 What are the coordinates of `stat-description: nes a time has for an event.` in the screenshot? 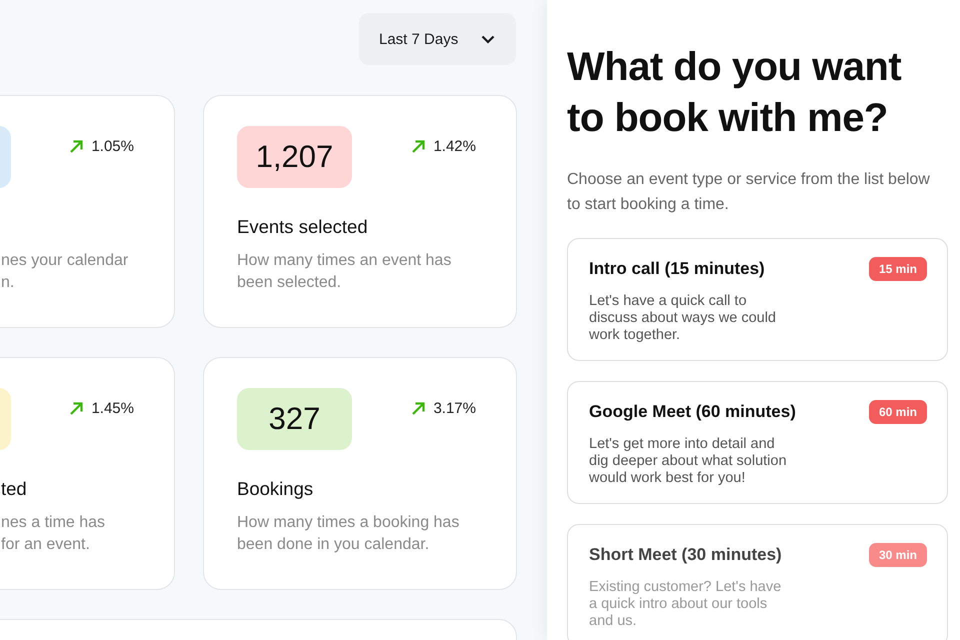 It's located at (53, 534).